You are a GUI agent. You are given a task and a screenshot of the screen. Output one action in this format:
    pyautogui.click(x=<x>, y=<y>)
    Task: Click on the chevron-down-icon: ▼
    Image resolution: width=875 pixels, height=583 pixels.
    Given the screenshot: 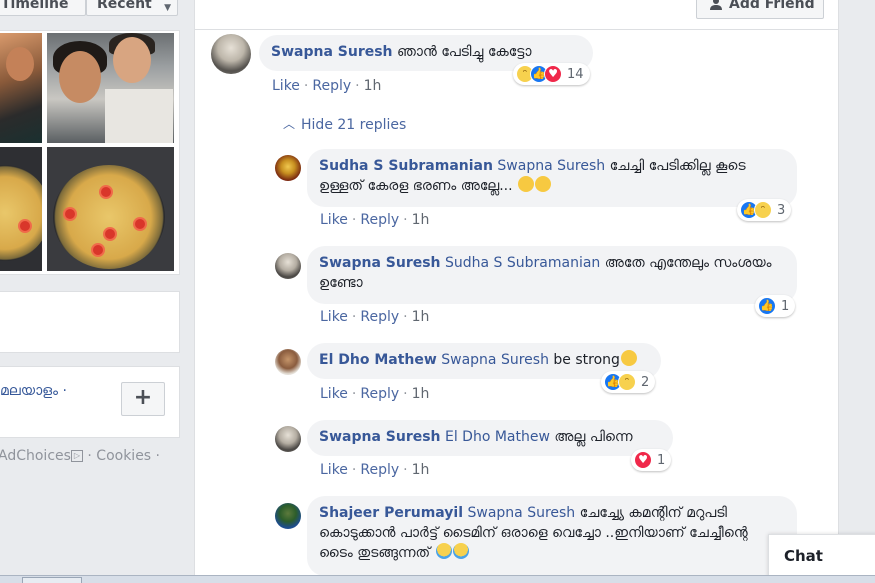 What is the action you would take?
    pyautogui.click(x=167, y=8)
    